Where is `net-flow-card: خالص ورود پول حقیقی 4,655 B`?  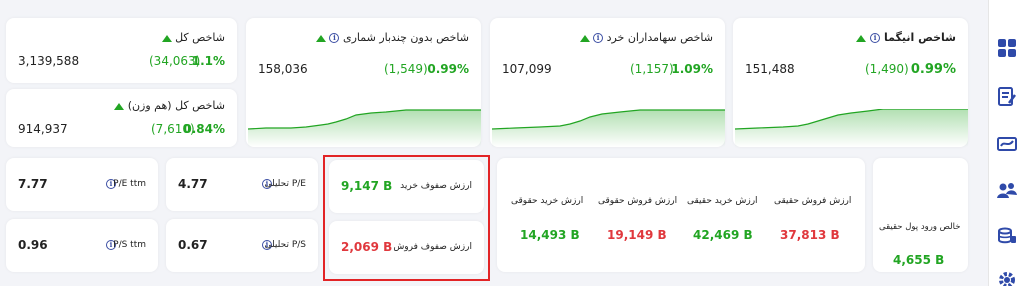
net-flow-card: خالص ورود پول حقیقی 4,655 B is located at coordinates (920, 215).